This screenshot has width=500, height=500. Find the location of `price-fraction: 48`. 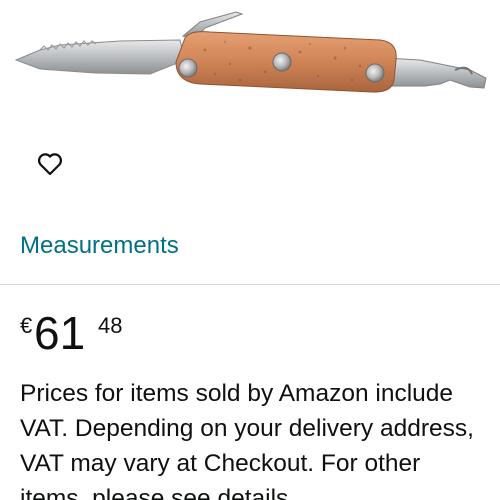

price-fraction: 48 is located at coordinates (110, 325).